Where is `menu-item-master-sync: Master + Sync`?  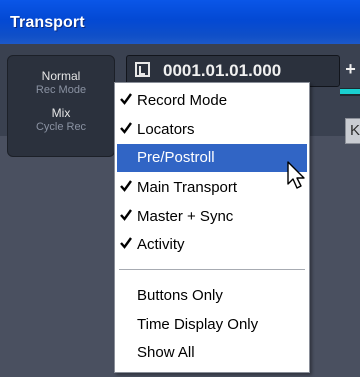 menu-item-master-sync: Master + Sync is located at coordinates (212, 217).